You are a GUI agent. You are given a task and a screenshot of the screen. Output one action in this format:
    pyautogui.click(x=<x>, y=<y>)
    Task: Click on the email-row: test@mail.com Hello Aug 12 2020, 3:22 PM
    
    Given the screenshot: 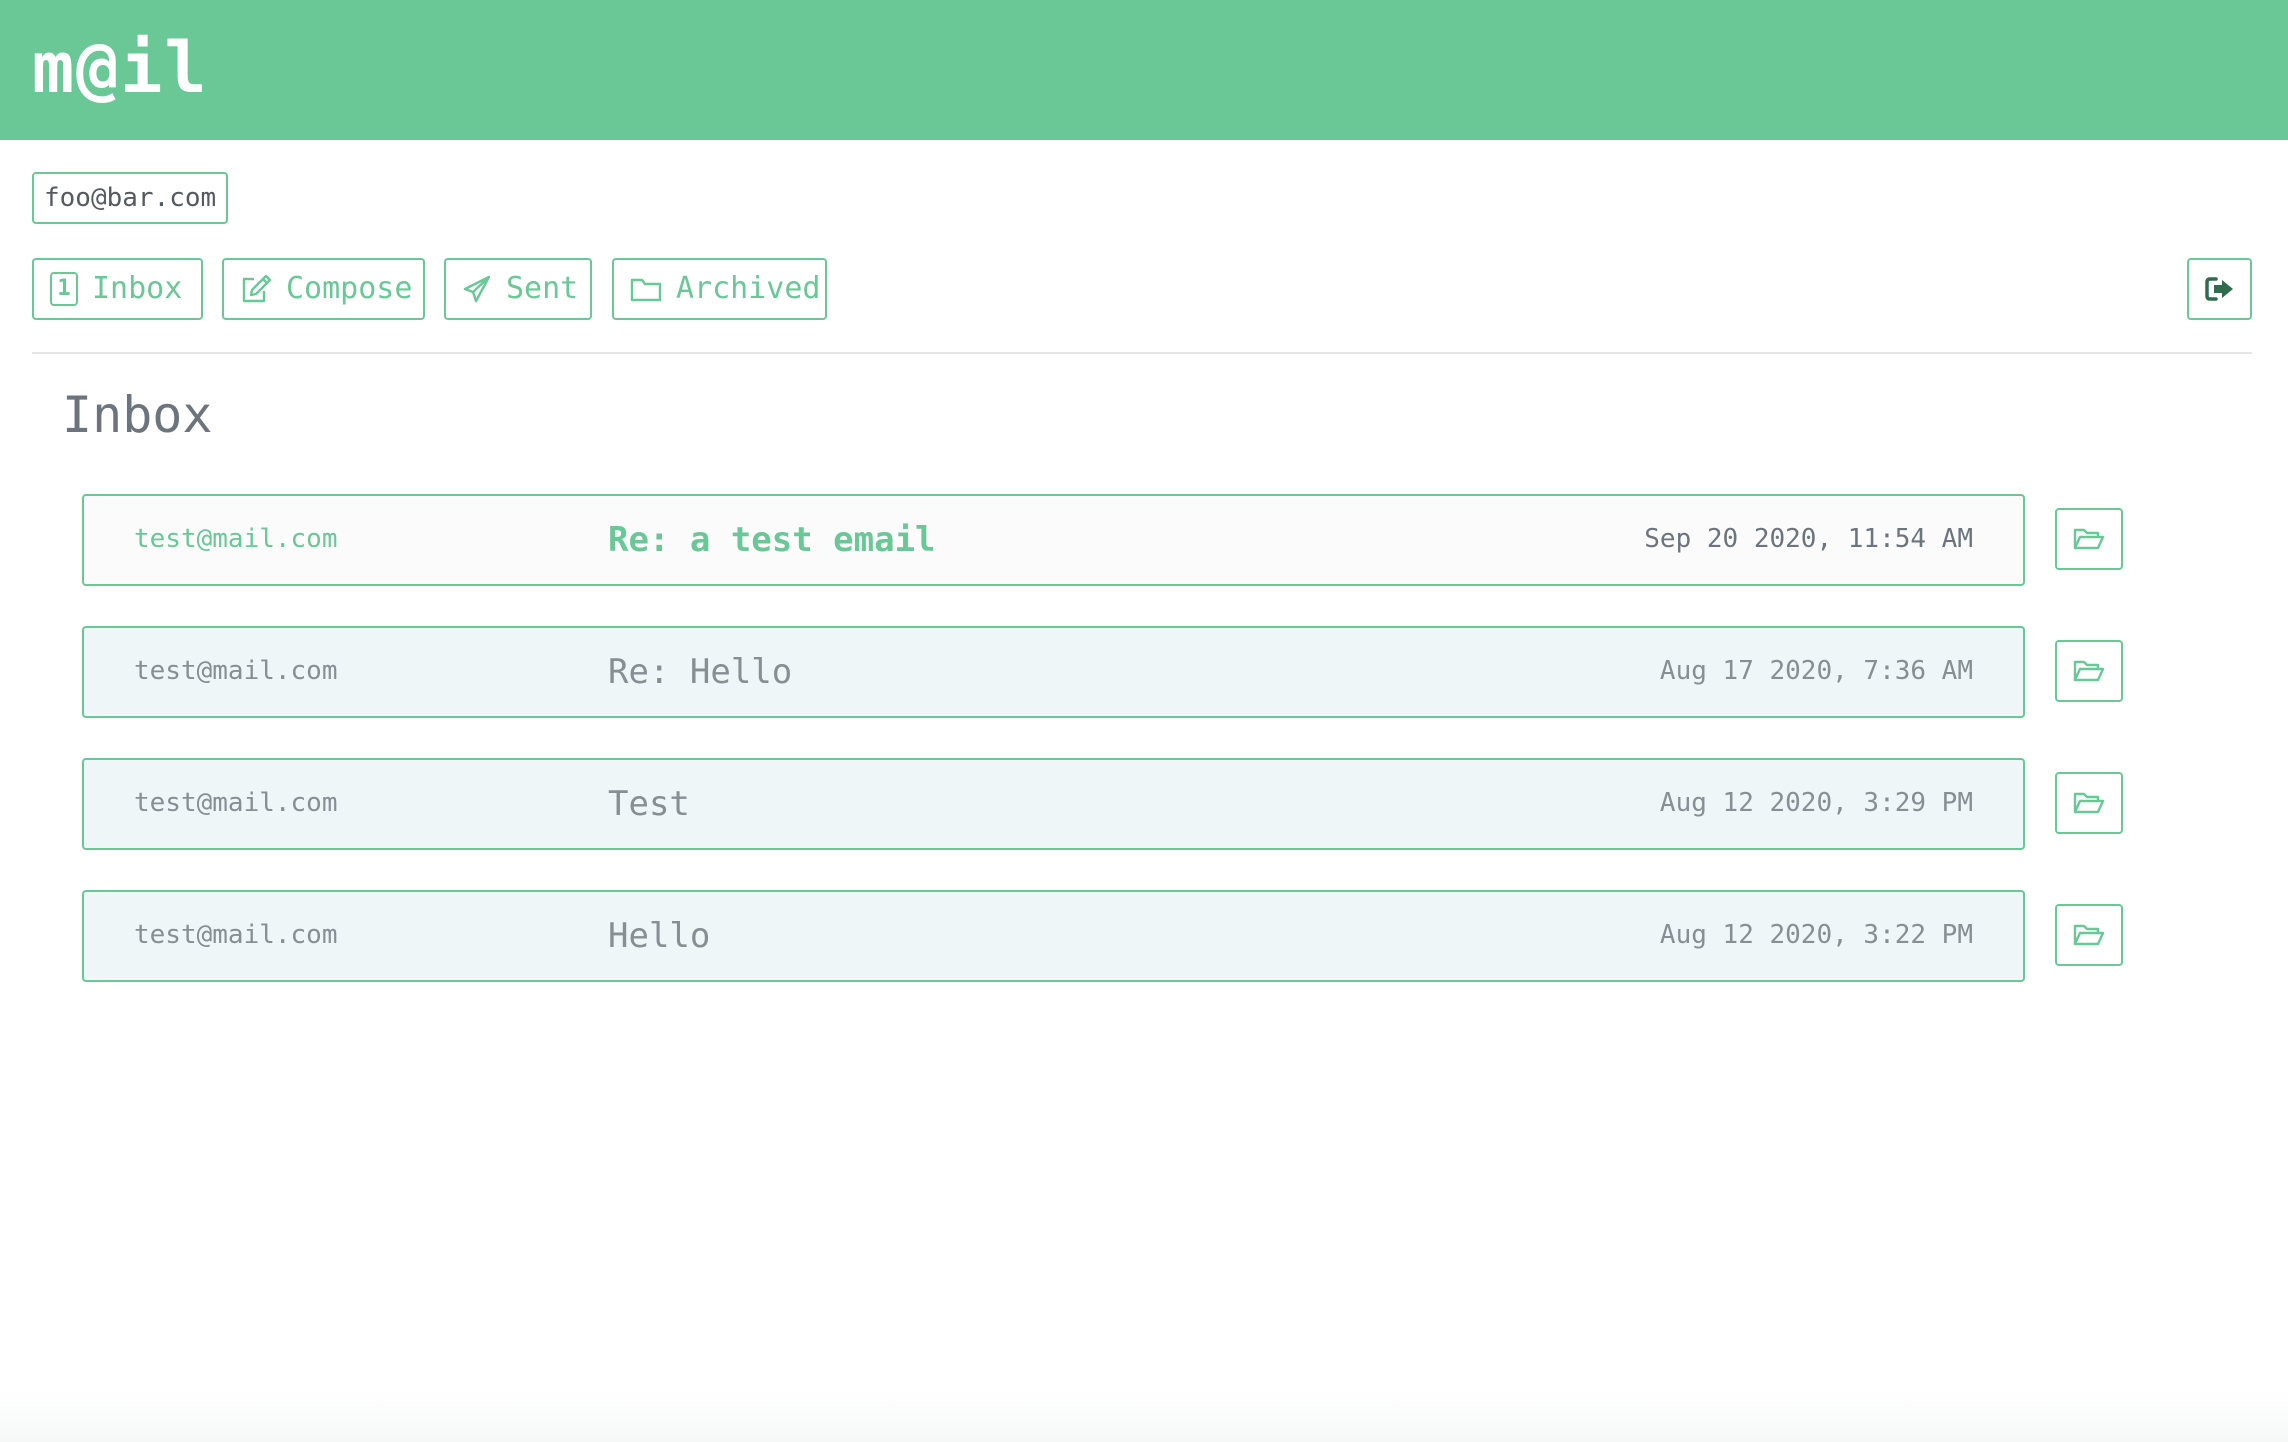 What is the action you would take?
    pyautogui.click(x=1053, y=936)
    